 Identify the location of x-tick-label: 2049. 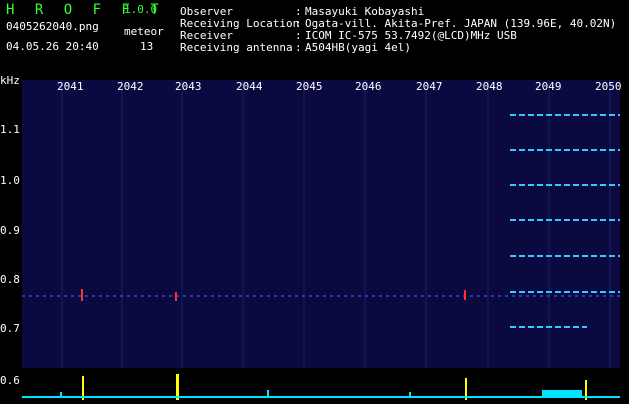
(548, 86).